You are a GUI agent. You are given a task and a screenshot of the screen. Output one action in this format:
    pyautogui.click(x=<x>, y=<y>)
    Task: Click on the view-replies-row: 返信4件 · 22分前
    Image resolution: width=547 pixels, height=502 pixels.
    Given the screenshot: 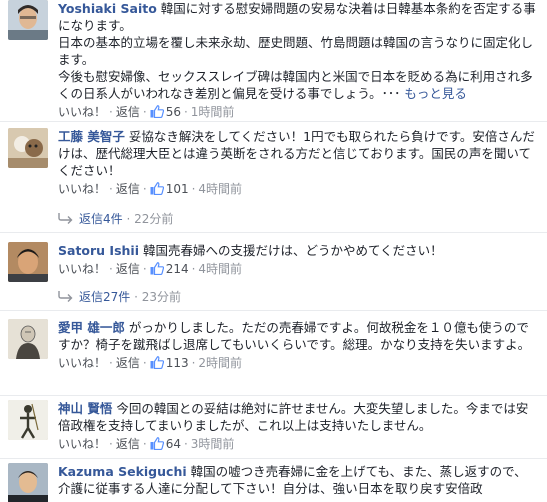 What is the action you would take?
    pyautogui.click(x=115, y=219)
    